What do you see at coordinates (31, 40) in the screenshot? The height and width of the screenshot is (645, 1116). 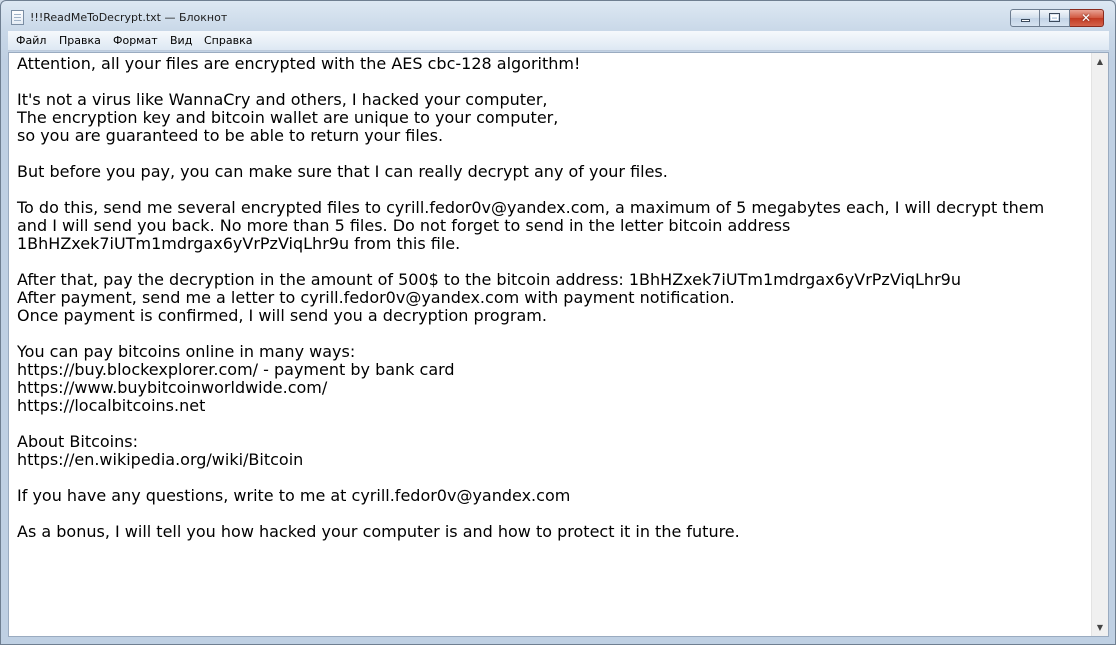 I see `menu-file: Файл` at bounding box center [31, 40].